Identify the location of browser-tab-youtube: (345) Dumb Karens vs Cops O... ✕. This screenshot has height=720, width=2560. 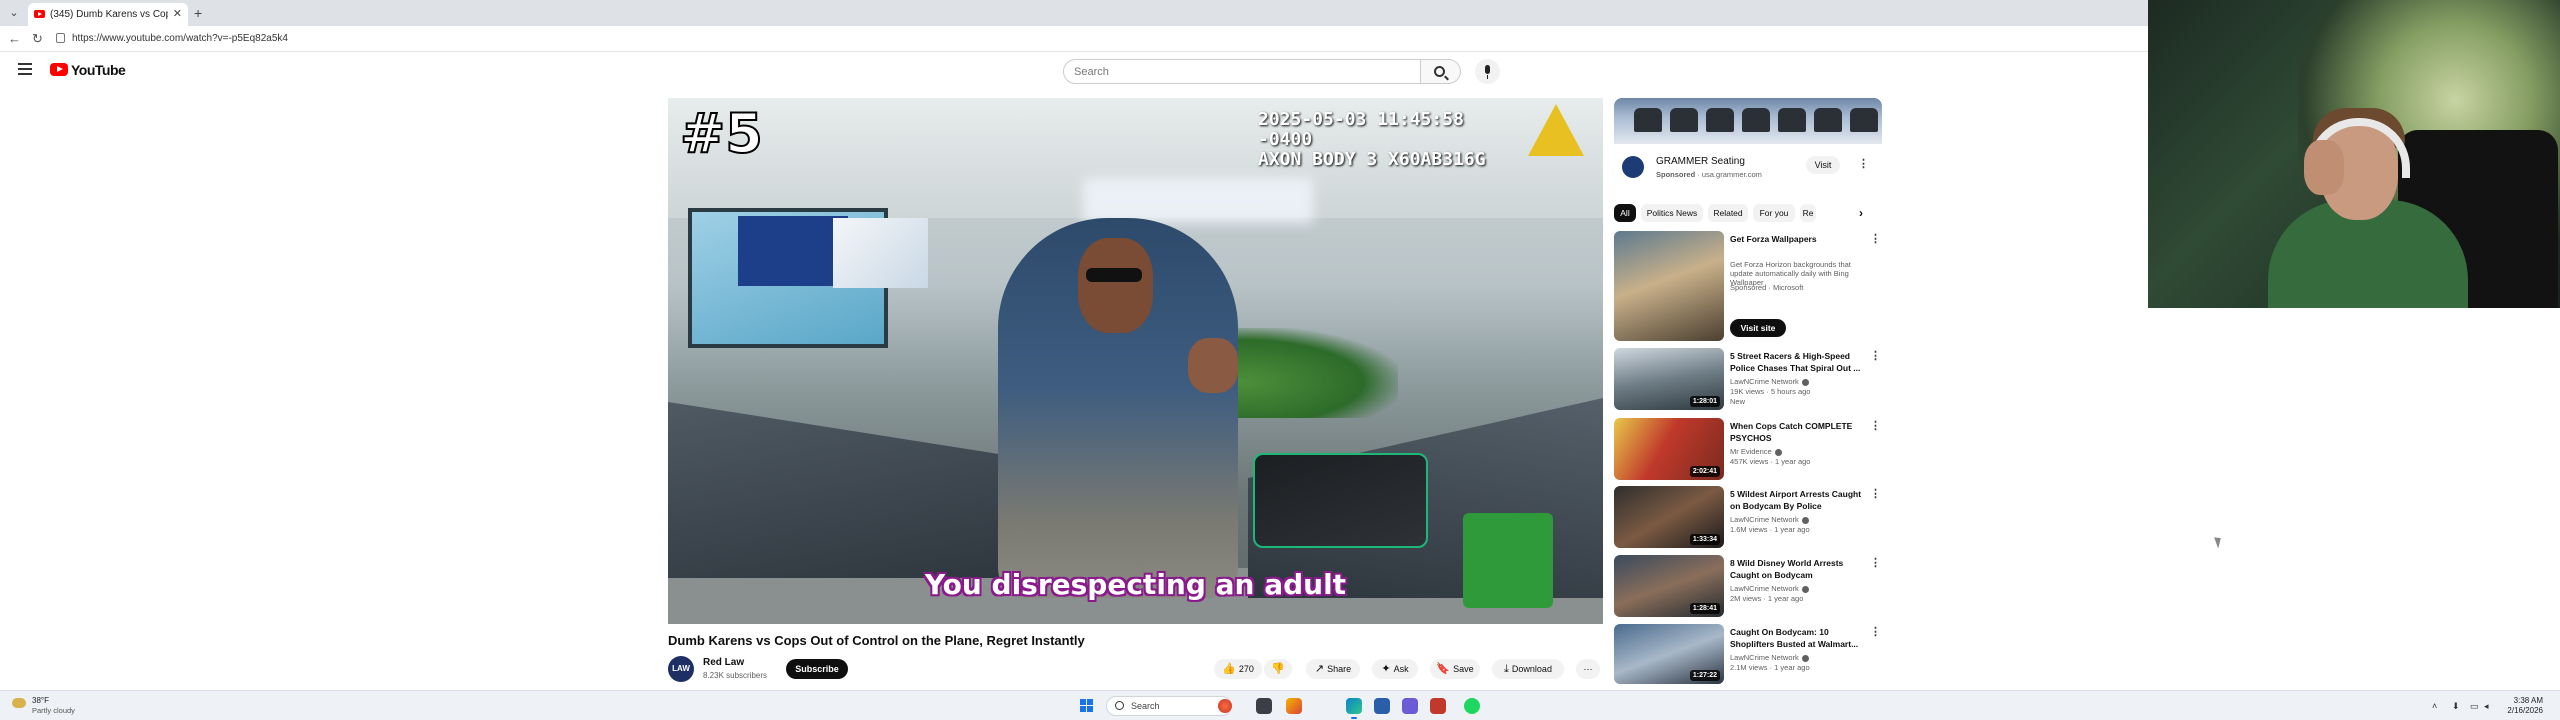
(108, 14).